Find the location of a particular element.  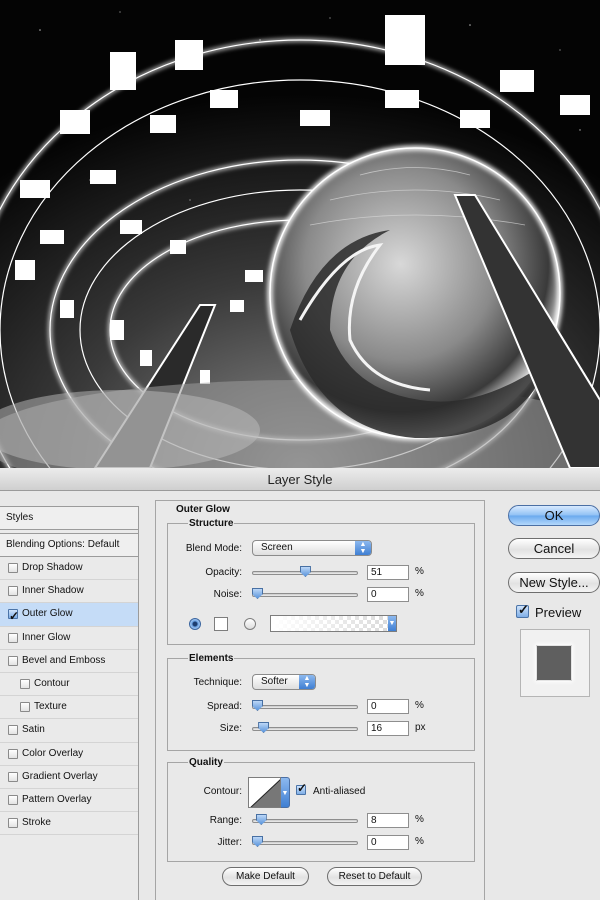

technique-value: Softer is located at coordinates (274, 681).